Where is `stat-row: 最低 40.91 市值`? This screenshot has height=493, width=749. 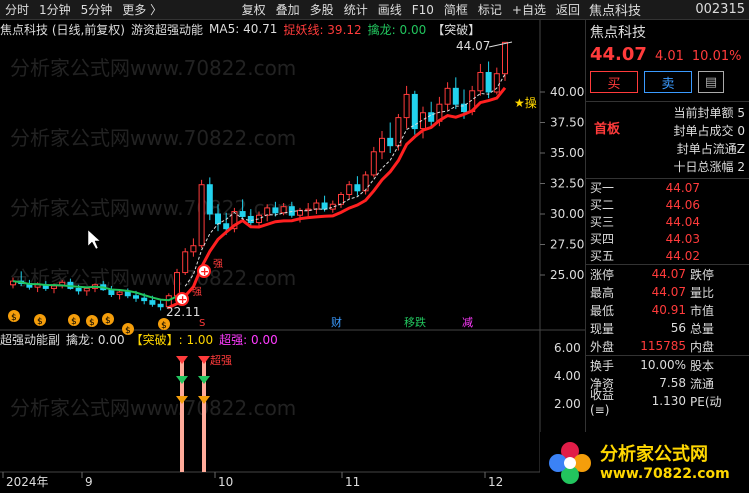
stat-row: 最低 40.91 市值 is located at coordinates (667, 310).